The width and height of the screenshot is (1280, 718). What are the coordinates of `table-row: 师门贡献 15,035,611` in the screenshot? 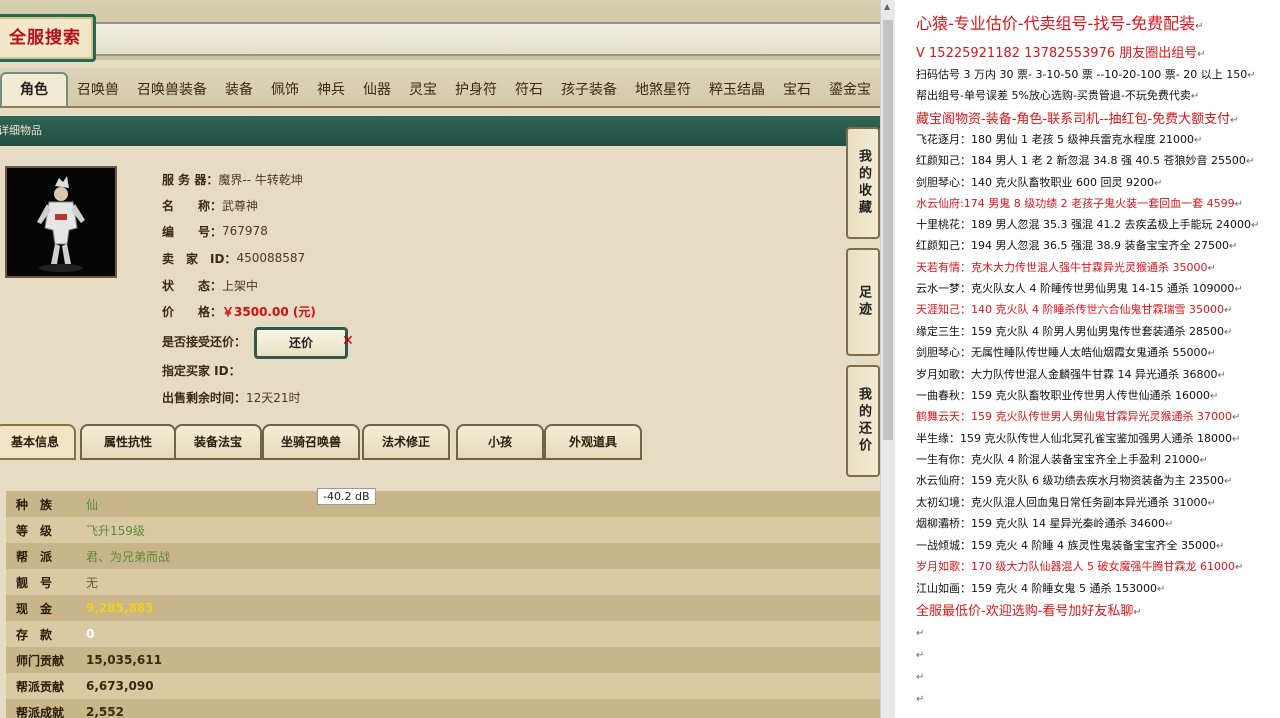 It's located at (443, 660).